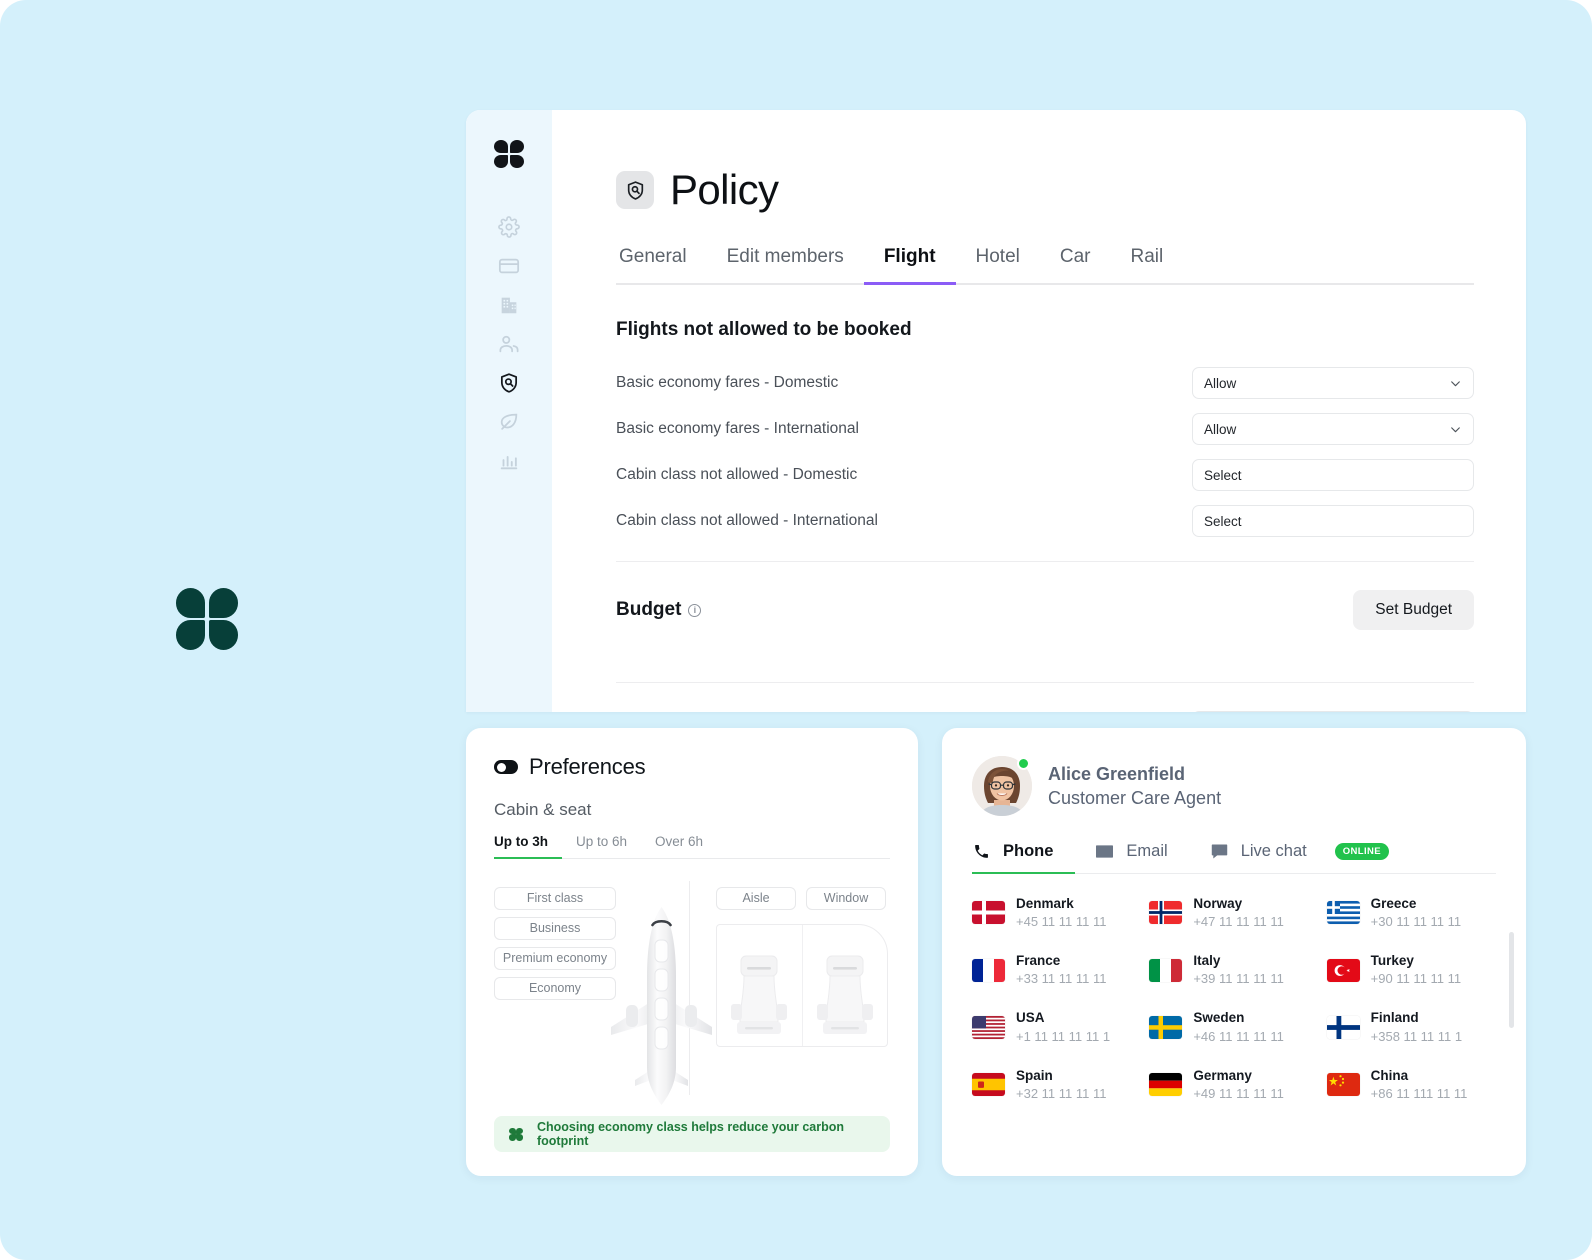  Describe the element at coordinates (509, 227) in the screenshot. I see `sidebar-item-settings` at that location.